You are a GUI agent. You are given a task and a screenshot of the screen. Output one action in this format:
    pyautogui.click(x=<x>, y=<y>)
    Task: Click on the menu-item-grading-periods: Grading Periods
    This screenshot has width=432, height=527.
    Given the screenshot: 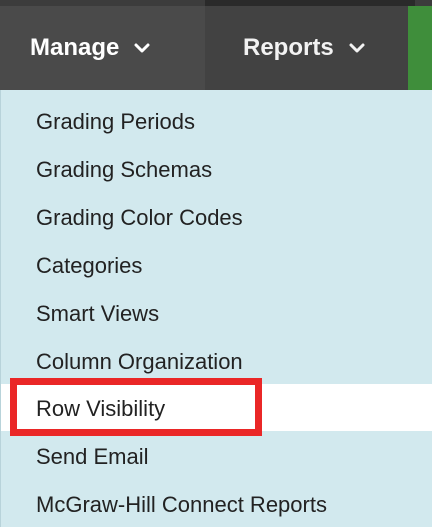 What is the action you would take?
    pyautogui.click(x=115, y=122)
    